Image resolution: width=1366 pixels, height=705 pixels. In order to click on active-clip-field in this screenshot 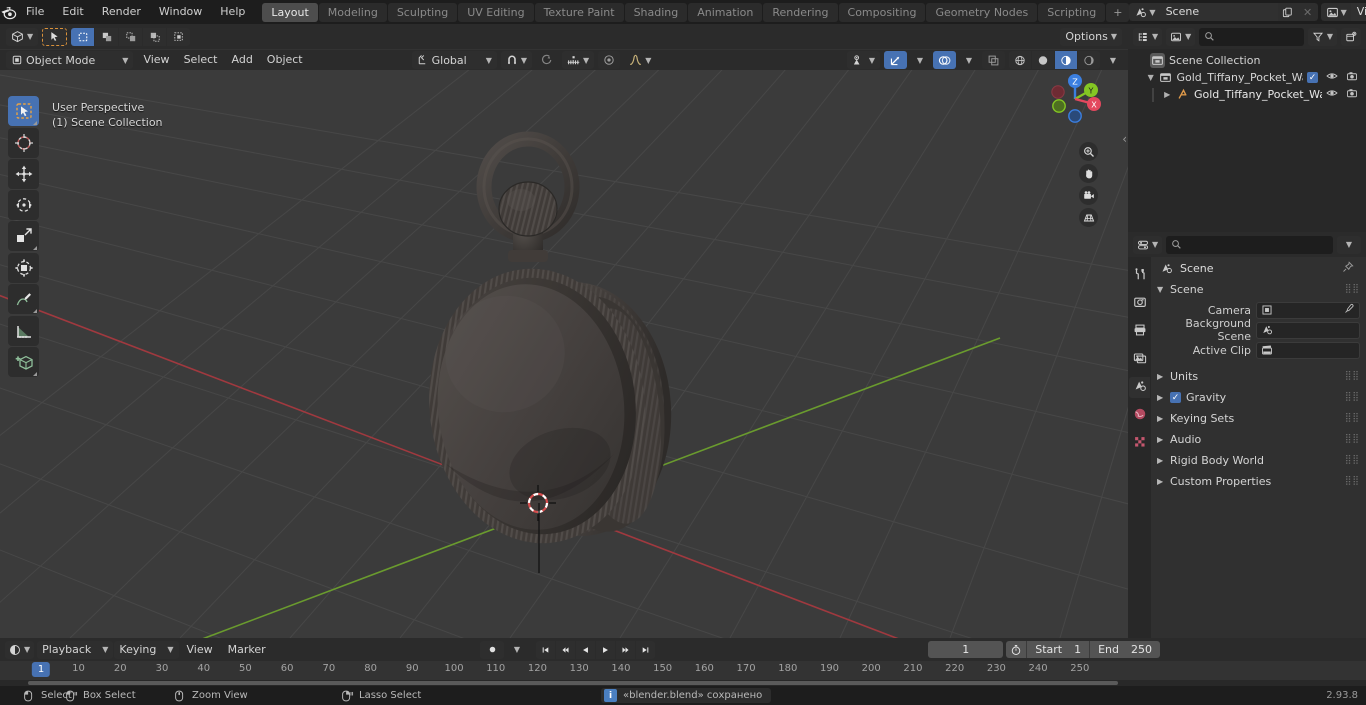, I will do `click(1308, 350)`.